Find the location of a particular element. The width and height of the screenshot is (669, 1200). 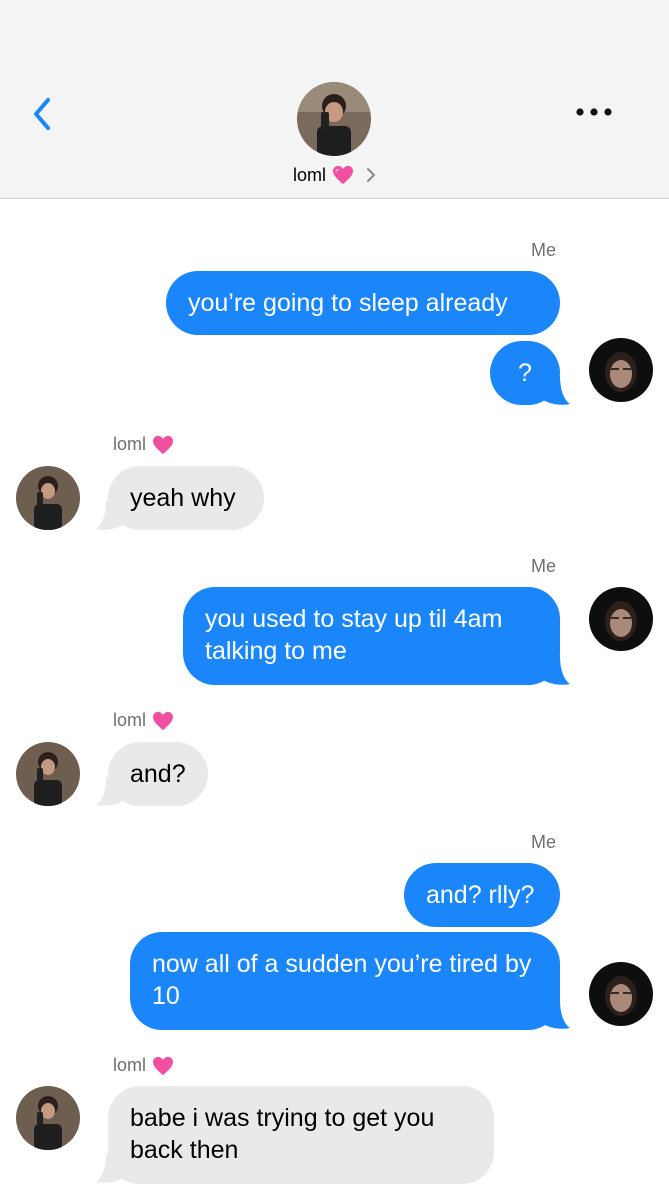

chevron-left-icon is located at coordinates (42, 114).